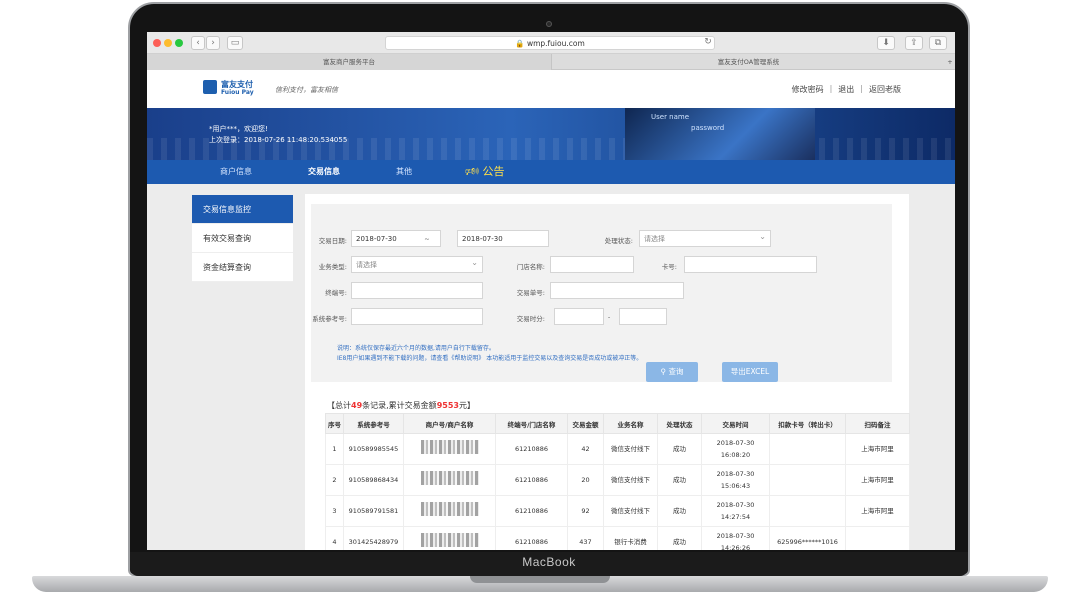  Describe the element at coordinates (735, 511) in the screenshot. I see `cell-time: 2018-07-30 14:27:54` at that location.